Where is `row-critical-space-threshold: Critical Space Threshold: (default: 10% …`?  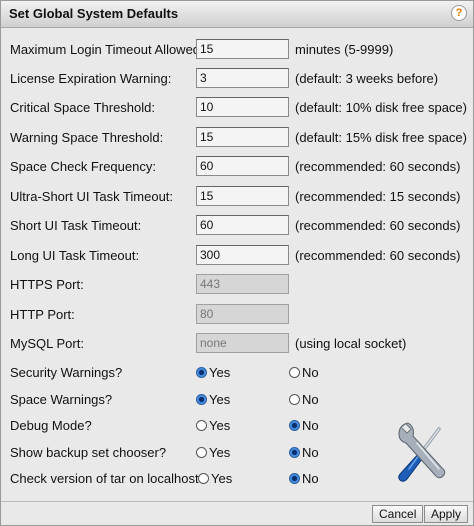 row-critical-space-threshold: Critical Space Threshold: (default: 10% … is located at coordinates (237, 108).